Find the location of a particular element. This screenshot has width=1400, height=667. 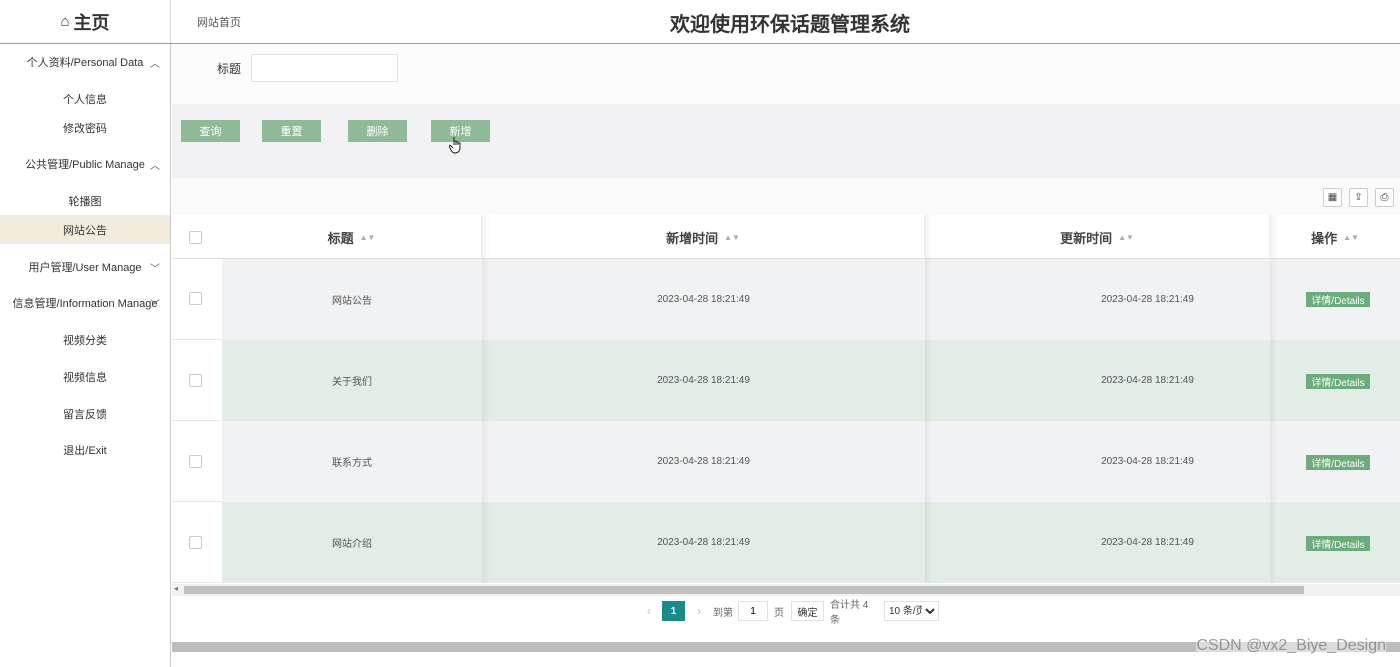

sidebar-item-label: 留言反馈 is located at coordinates (85, 414).